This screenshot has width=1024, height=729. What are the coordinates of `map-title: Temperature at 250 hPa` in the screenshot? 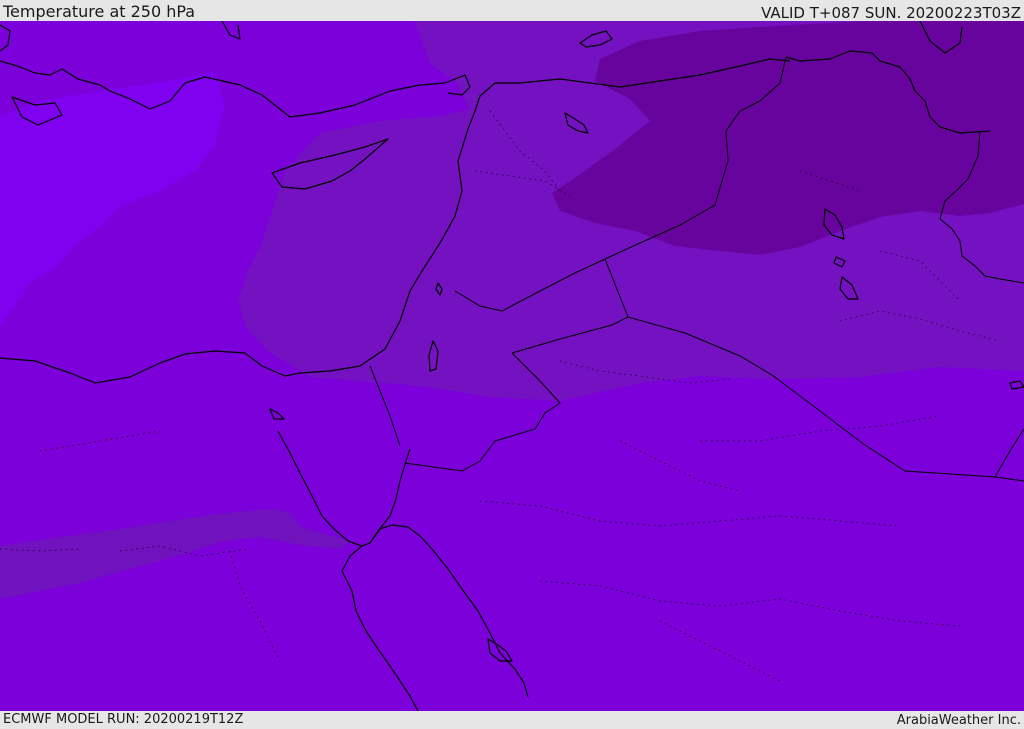 It's located at (99, 11).